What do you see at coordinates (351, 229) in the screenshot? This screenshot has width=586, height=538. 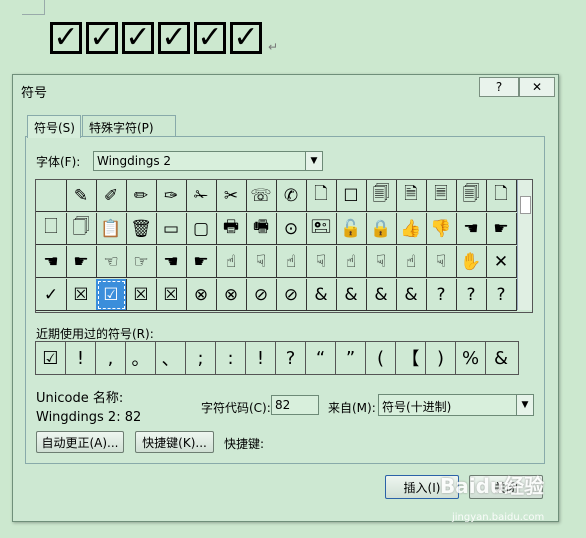 I see `symbol-cell: 🔓` at bounding box center [351, 229].